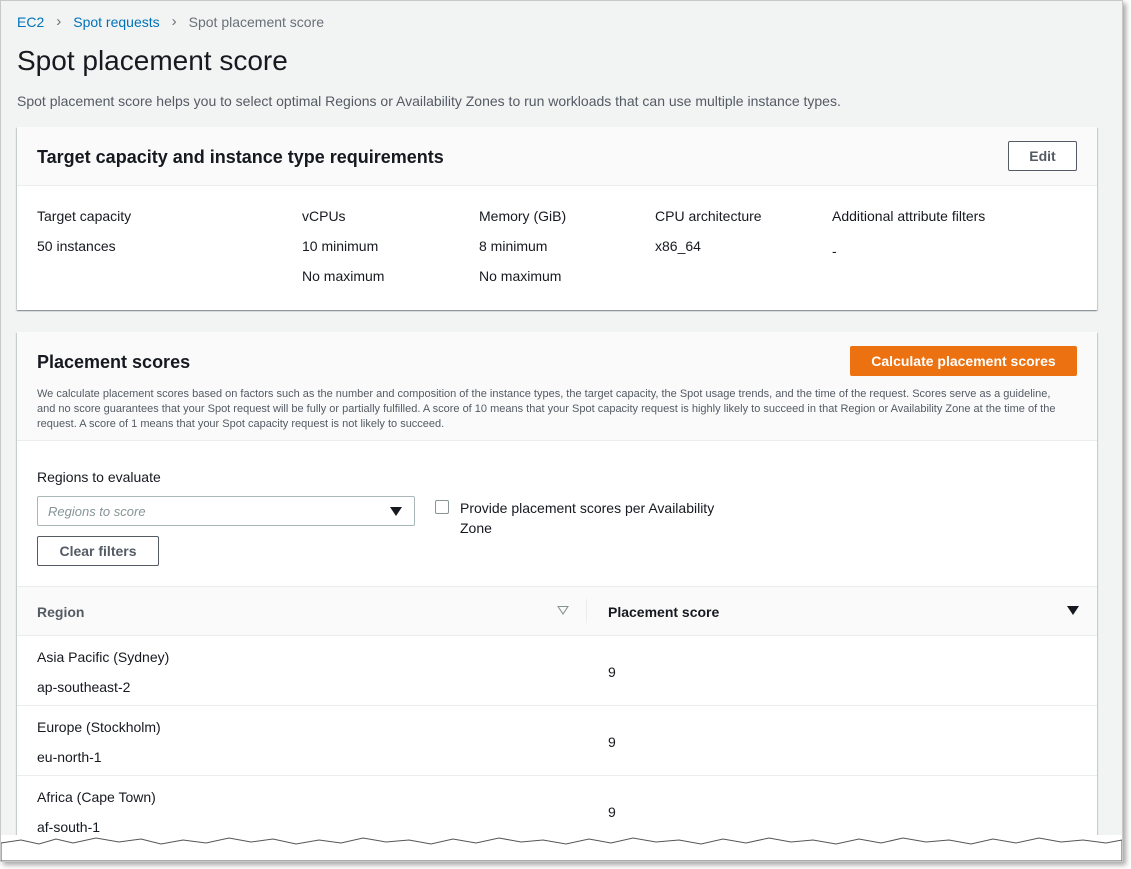 The width and height of the screenshot is (1131, 869). Describe the element at coordinates (98, 551) in the screenshot. I see `clear-filters-button: Clear filters` at that location.